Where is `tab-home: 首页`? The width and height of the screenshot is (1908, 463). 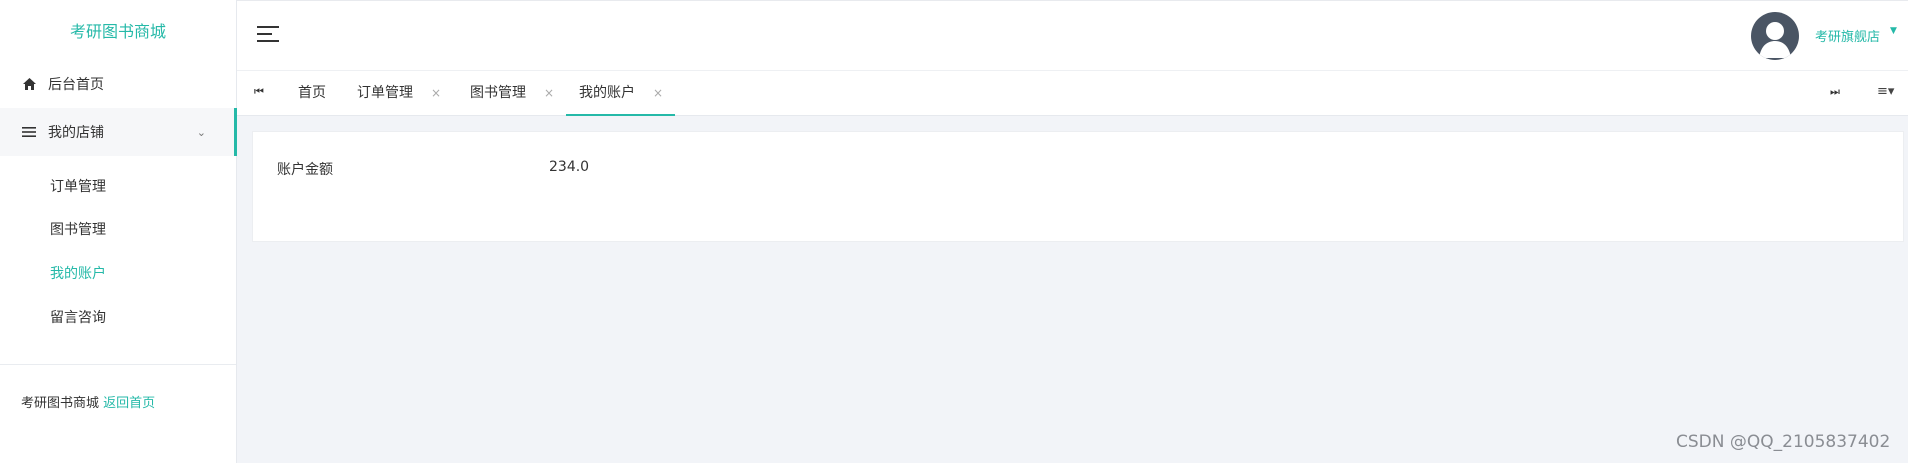 tab-home: 首页 is located at coordinates (312, 93).